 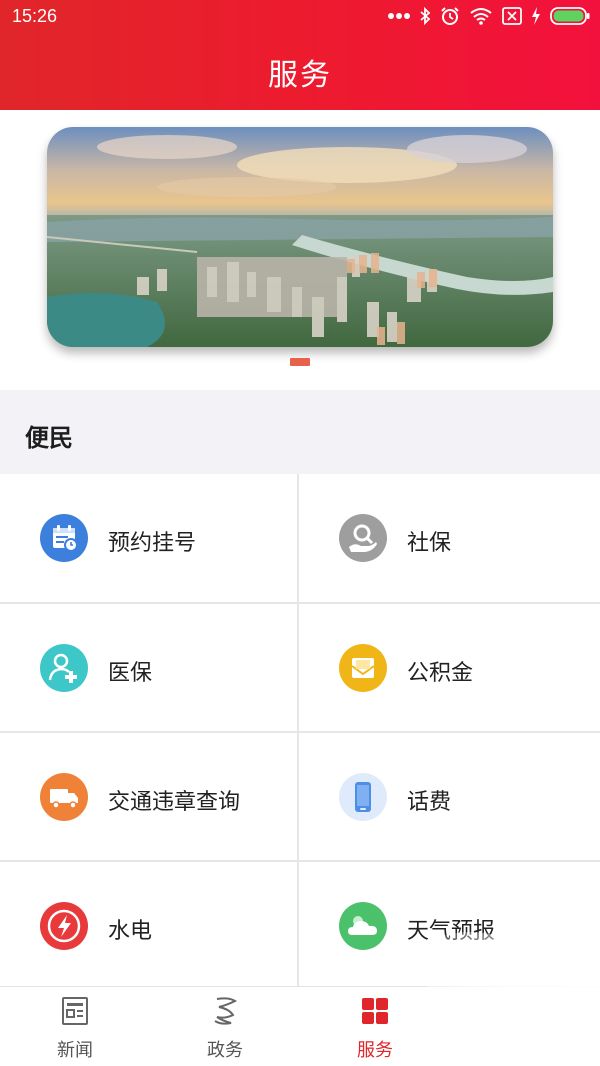 What do you see at coordinates (512, 16) in the screenshot?
I see `sim-off-icon` at bounding box center [512, 16].